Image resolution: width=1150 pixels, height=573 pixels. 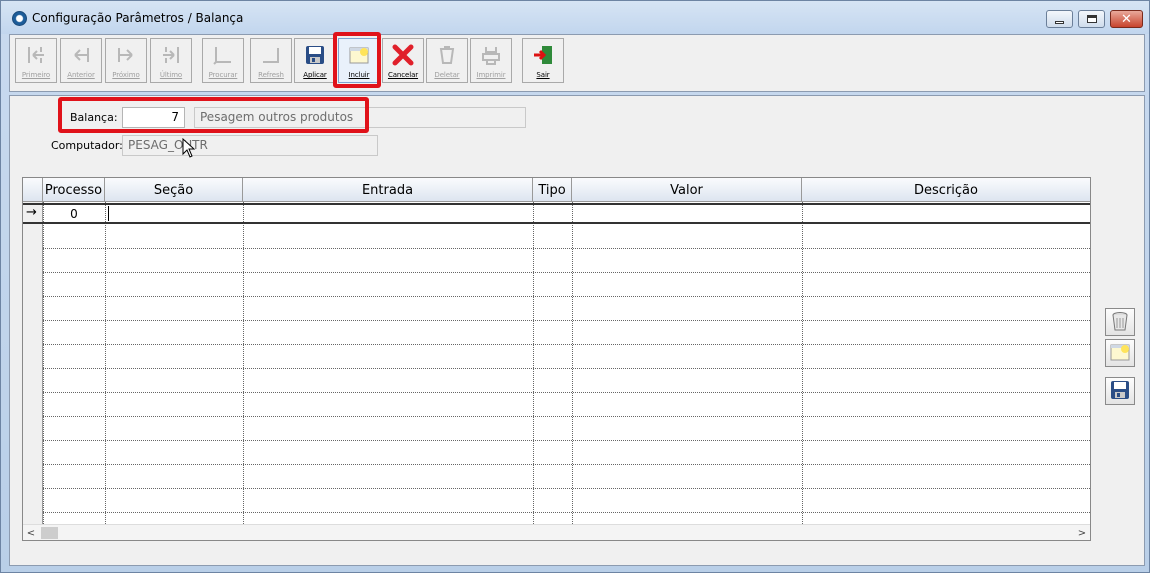 I want to click on mouse-cursor-icon, so click(x=189, y=149).